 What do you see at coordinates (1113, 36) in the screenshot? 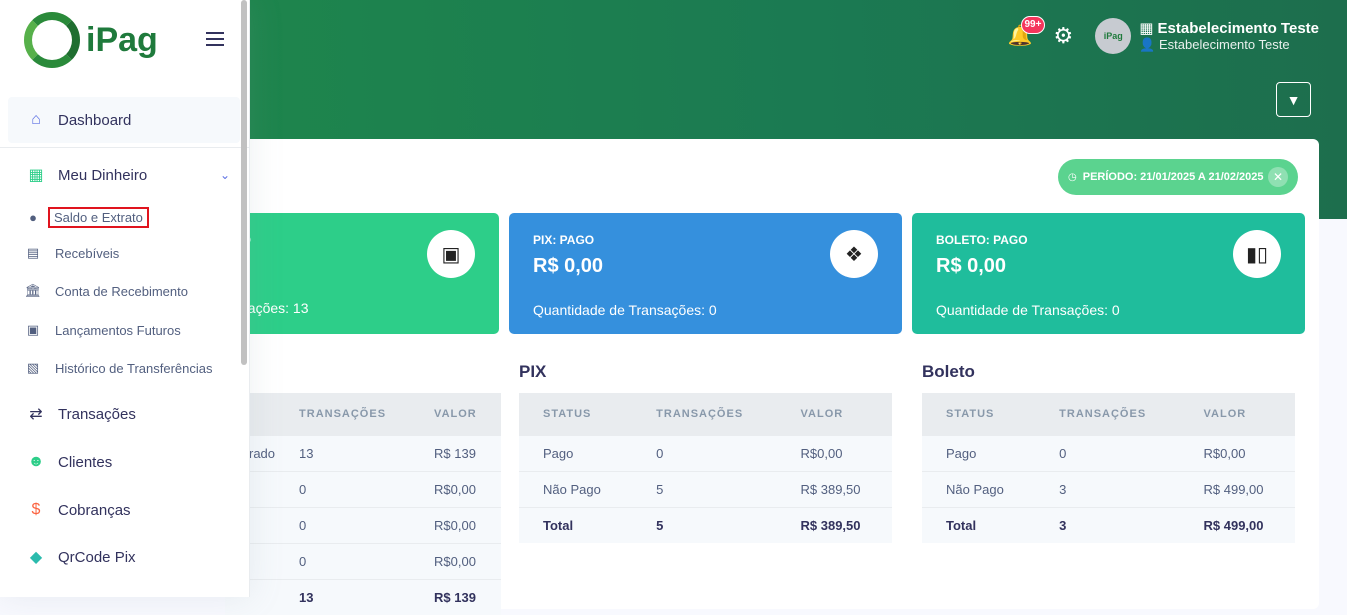
I see `avatar: iPag` at bounding box center [1113, 36].